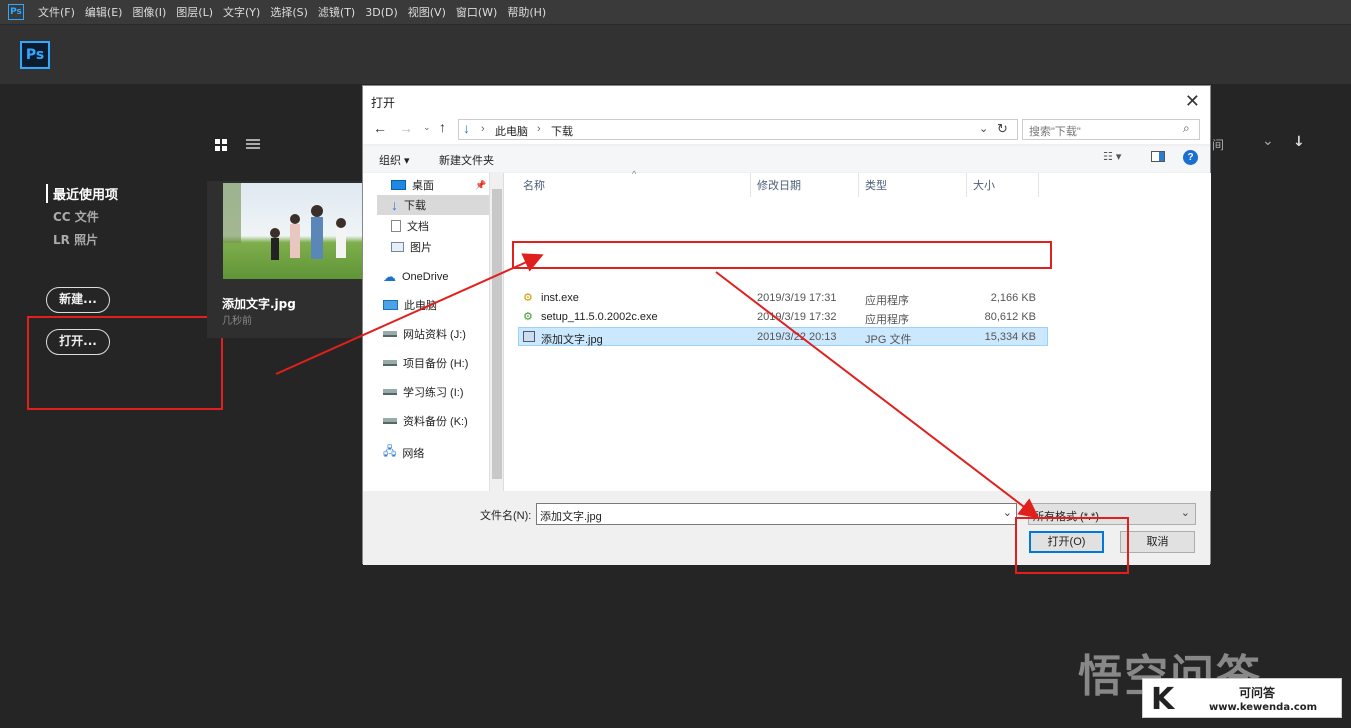  What do you see at coordinates (1263, 707) in the screenshot?
I see `badge-url: www.kewenda.com` at bounding box center [1263, 707].